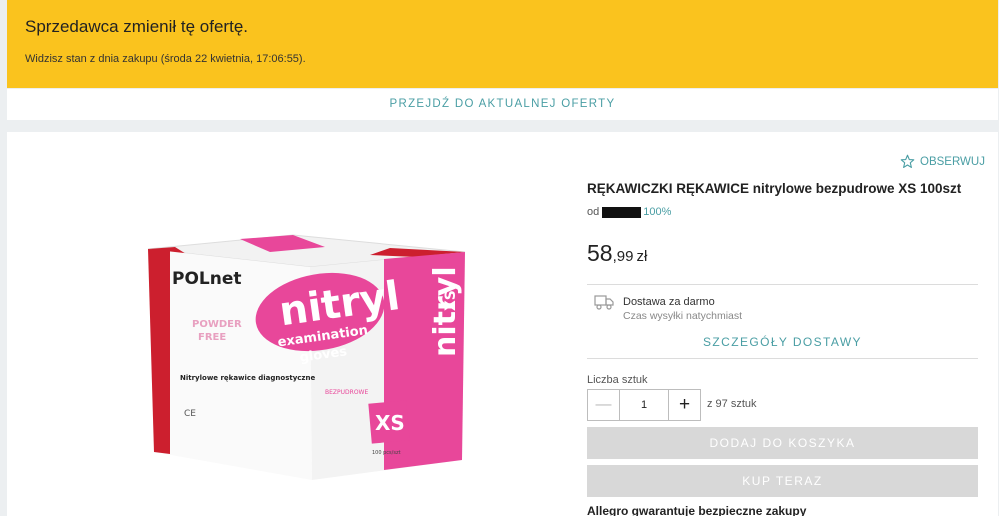 This screenshot has width=999, height=516. Describe the element at coordinates (782, 443) in the screenshot. I see `add-to-cart-button: DODAJ DO KOSZYKA` at that location.